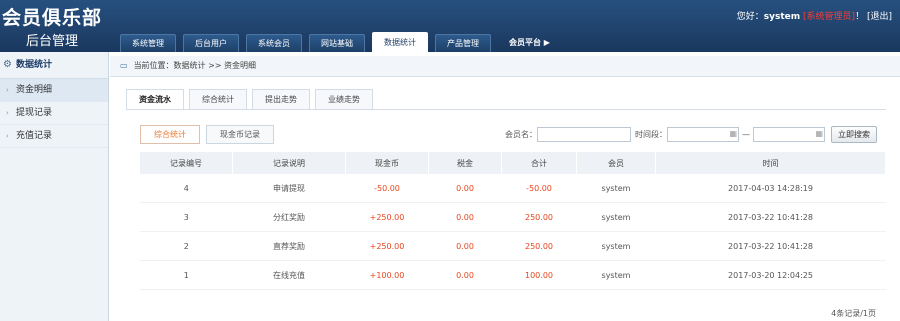 The height and width of the screenshot is (321, 900). Describe the element at coordinates (337, 43) in the screenshot. I see `nav-tab-site-basics: 网站基础` at that location.